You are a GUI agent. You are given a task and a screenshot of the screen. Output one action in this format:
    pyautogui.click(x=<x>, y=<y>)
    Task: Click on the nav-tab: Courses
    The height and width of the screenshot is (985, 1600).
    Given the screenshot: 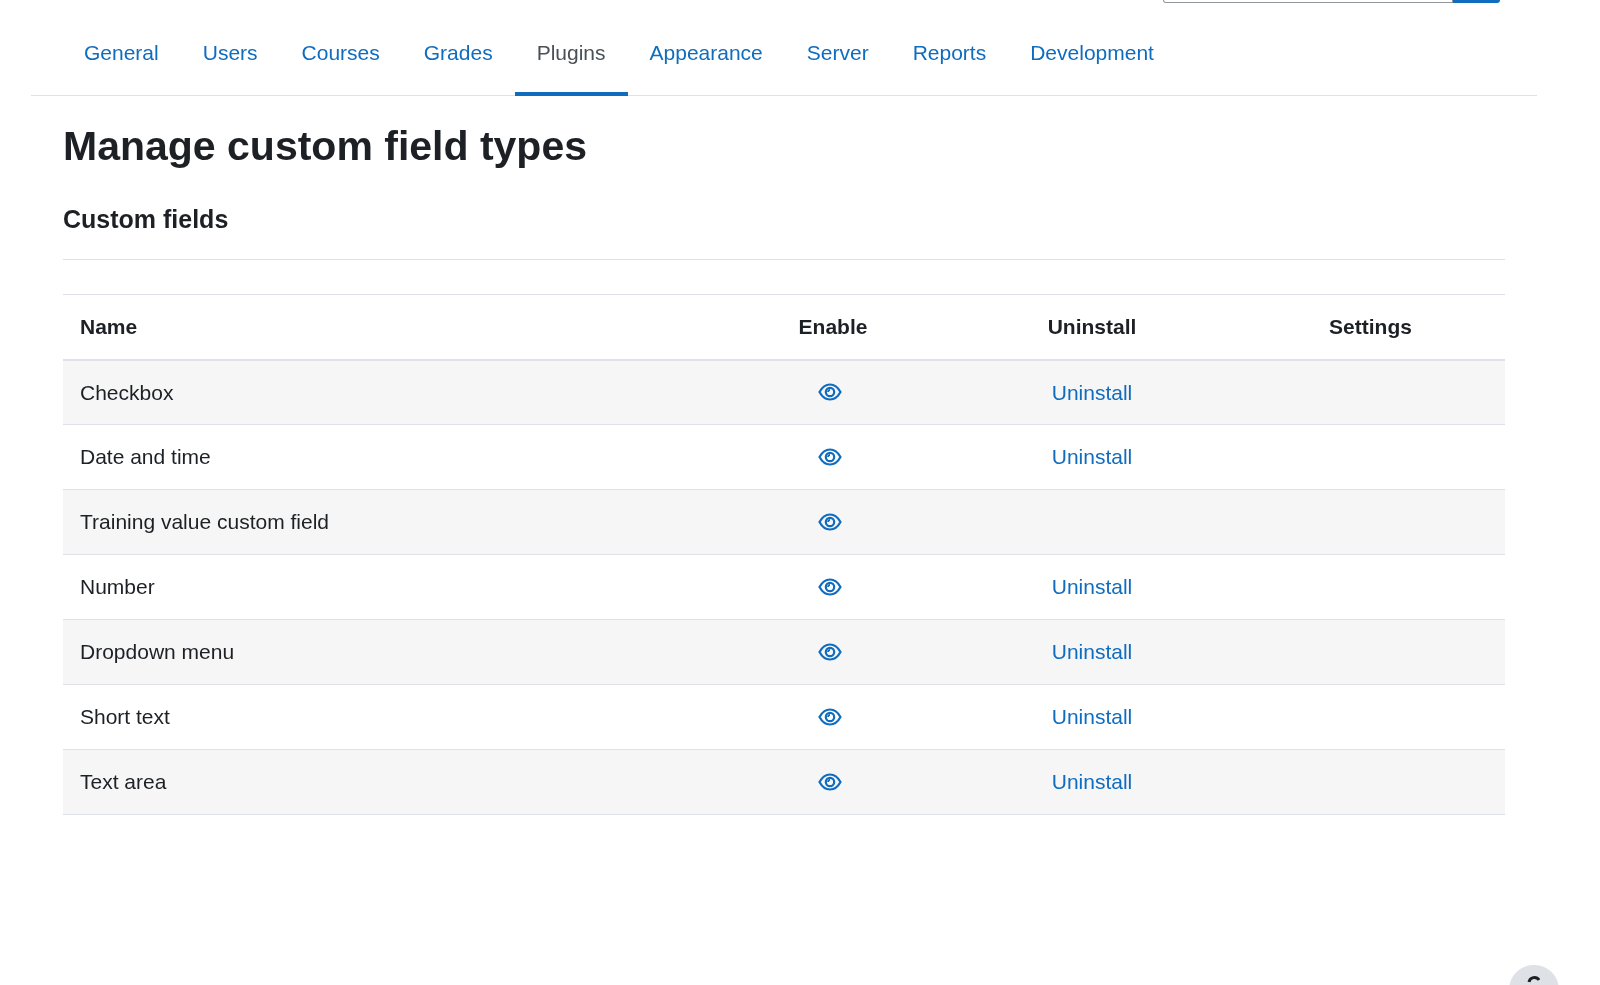 What is the action you would take?
    pyautogui.click(x=340, y=53)
    